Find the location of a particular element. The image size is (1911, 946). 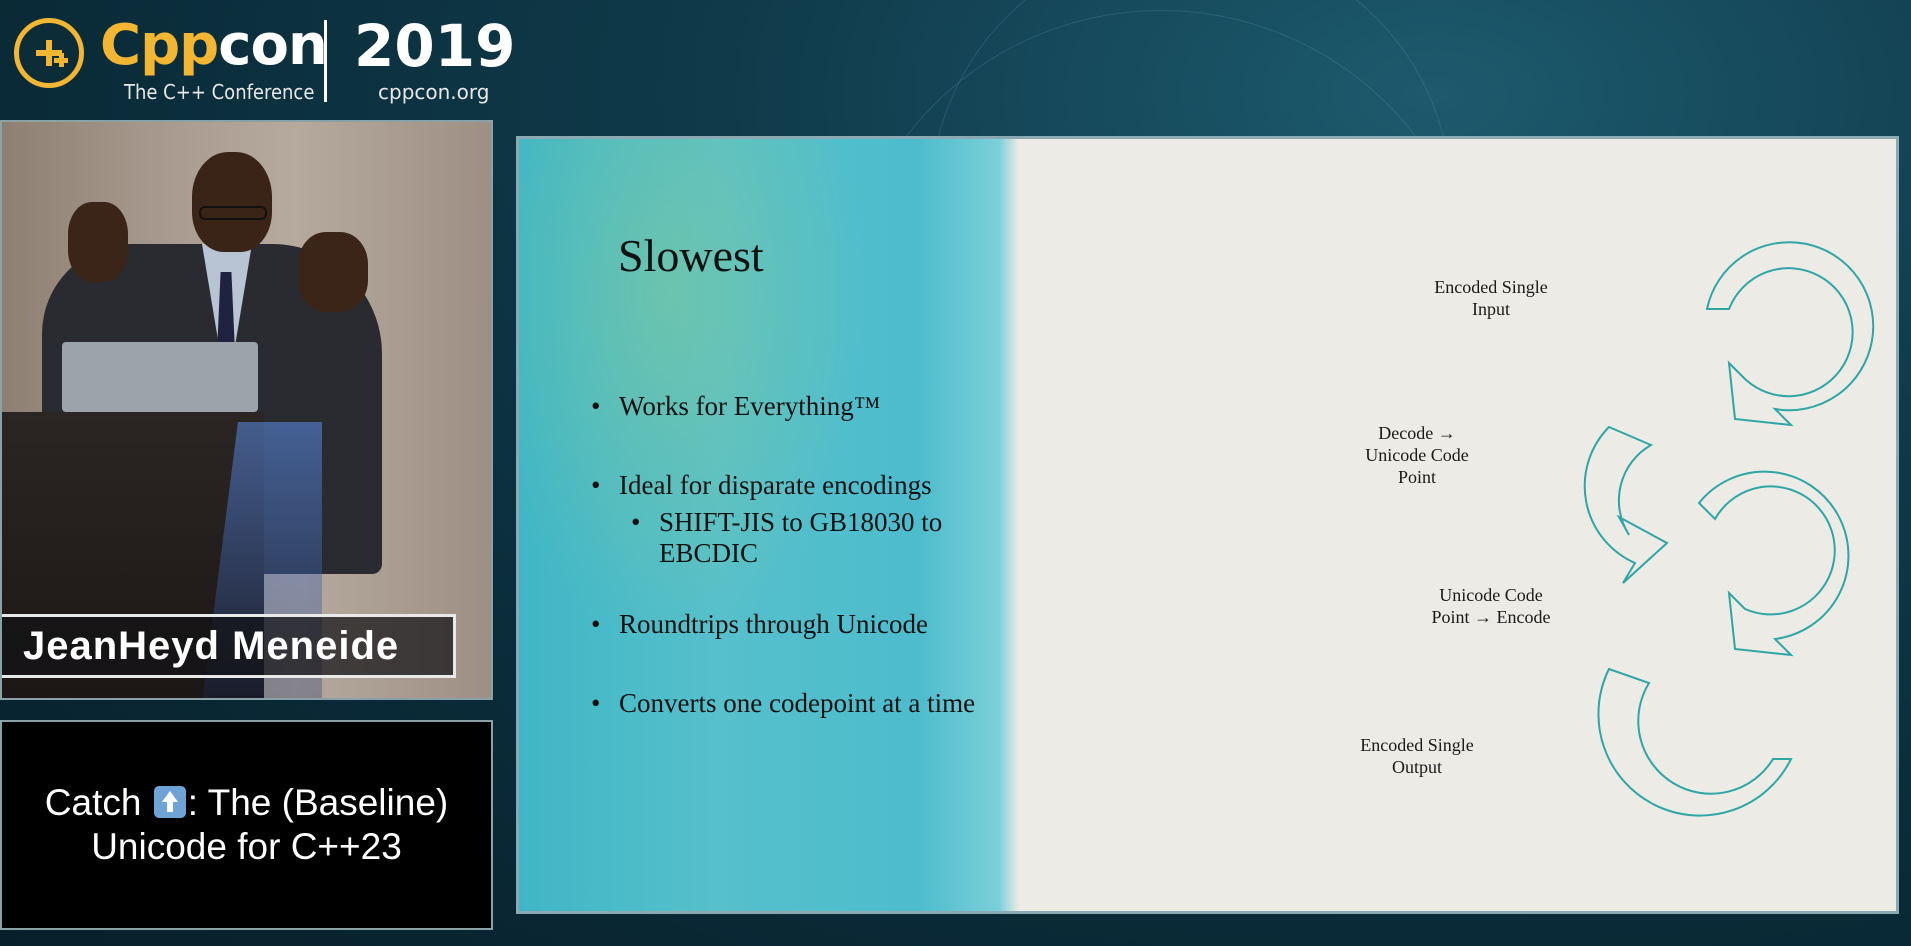

brand-name: Cppcon is located at coordinates (214, 45).